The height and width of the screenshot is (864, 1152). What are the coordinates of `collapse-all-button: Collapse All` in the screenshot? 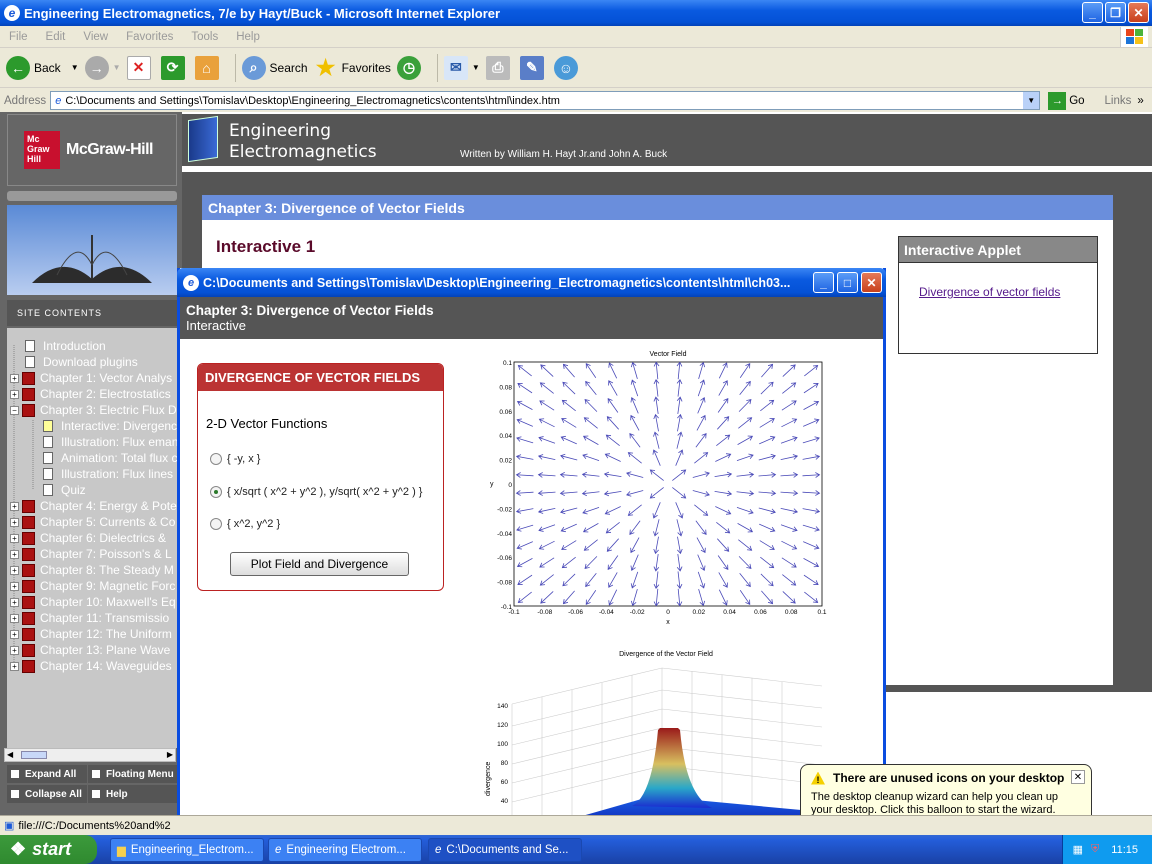 It's located at (47, 794).